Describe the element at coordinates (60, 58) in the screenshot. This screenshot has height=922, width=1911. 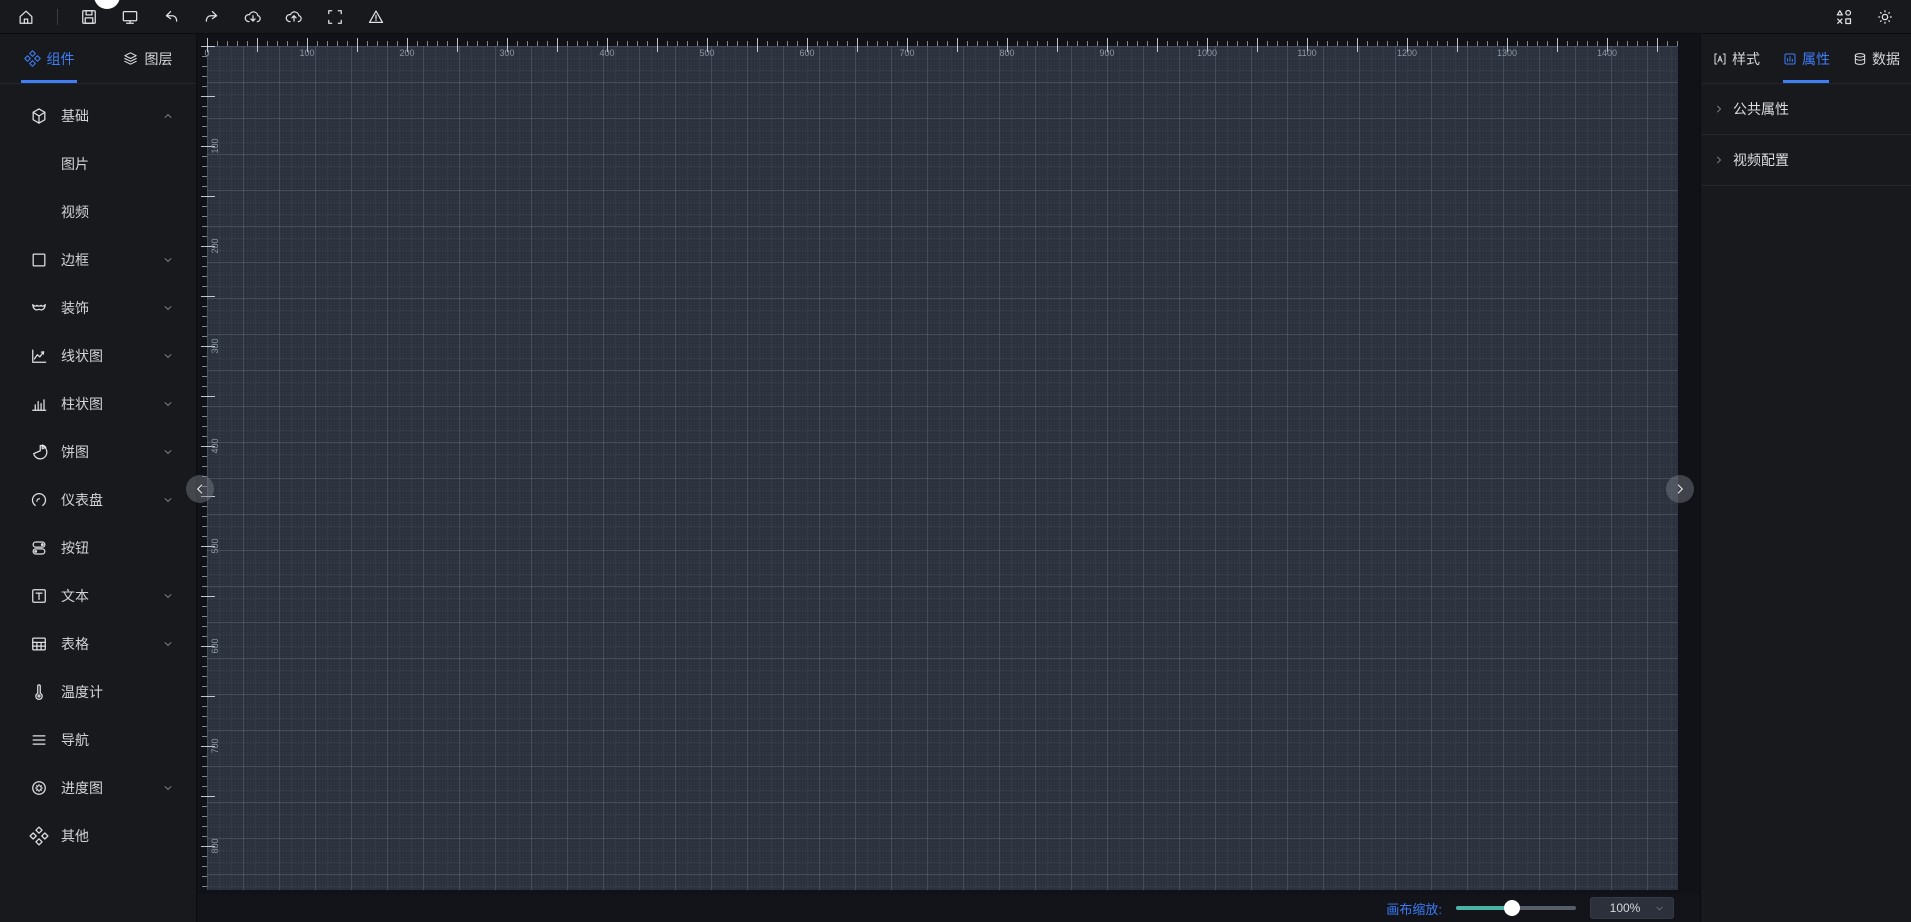
I see `tab-components-label: 组件` at that location.